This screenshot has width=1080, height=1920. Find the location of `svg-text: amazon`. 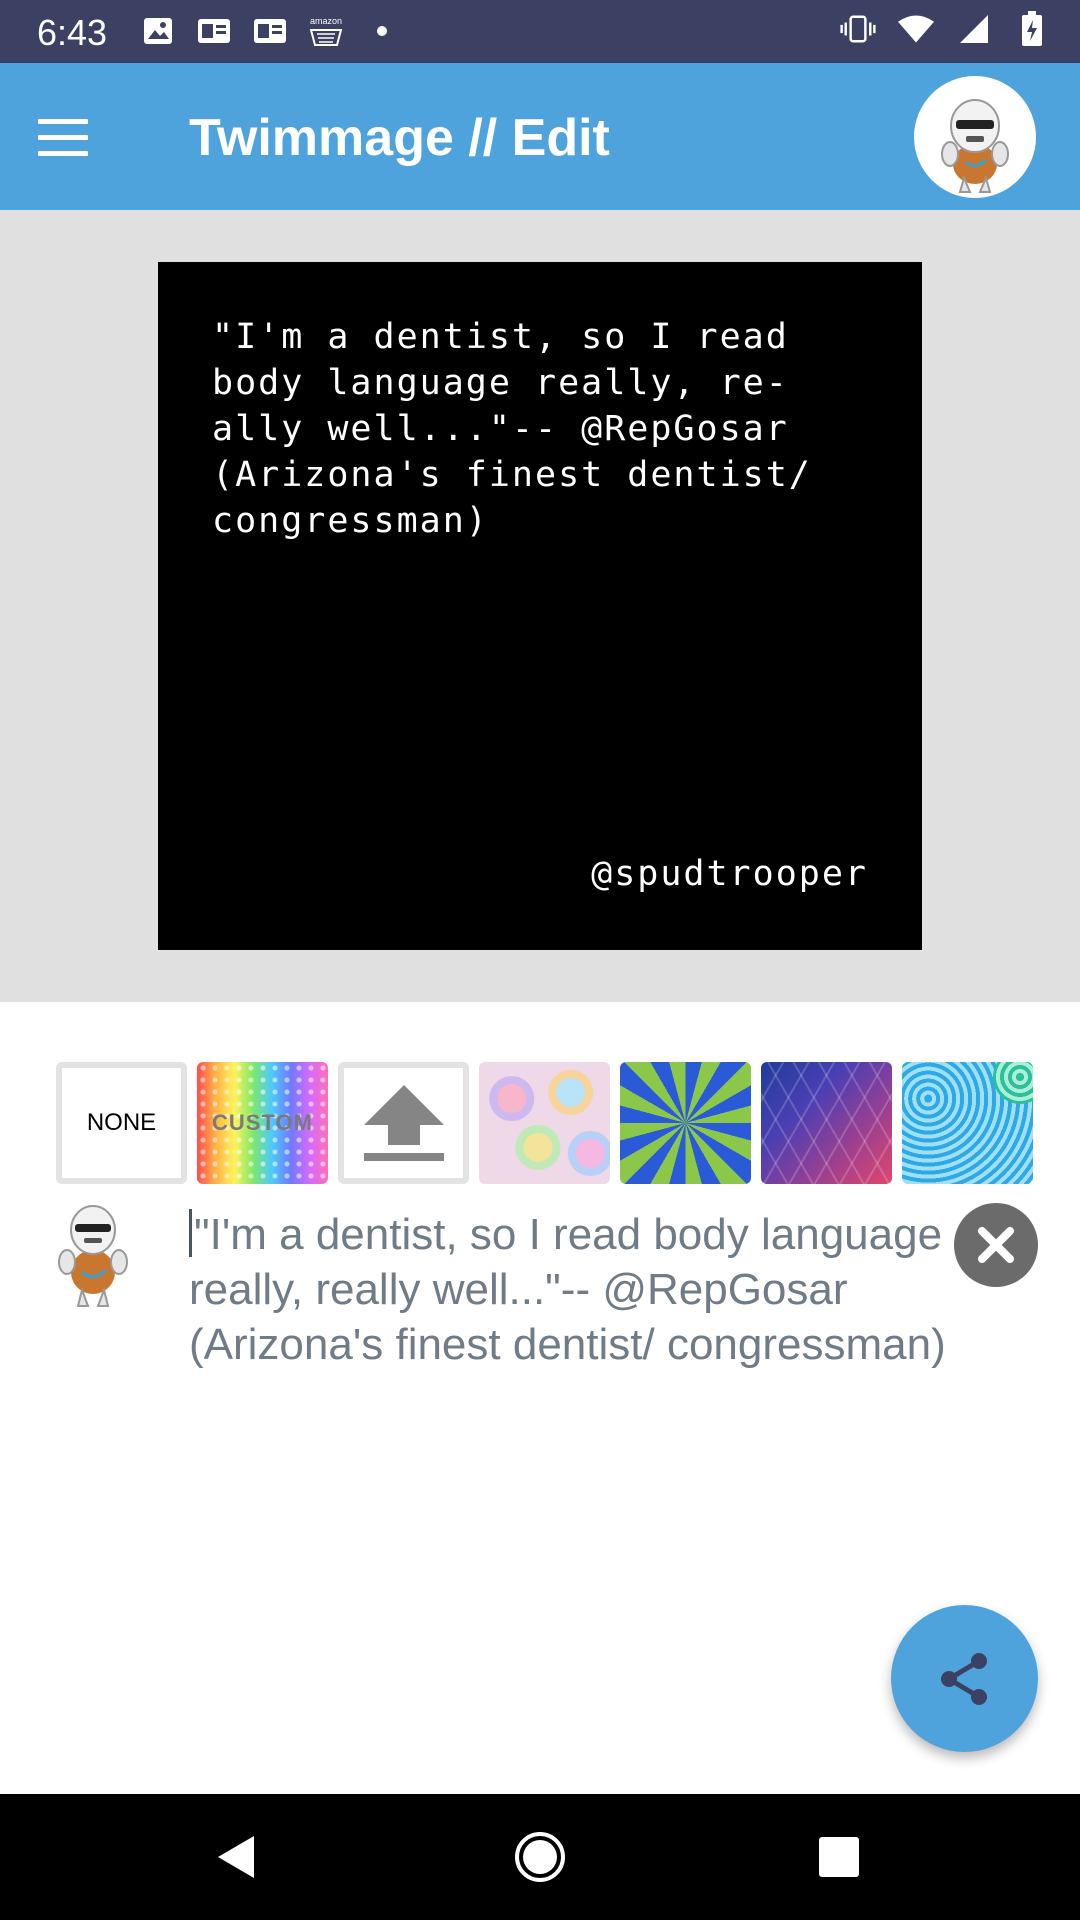

svg-text: amazon is located at coordinates (326, 21).